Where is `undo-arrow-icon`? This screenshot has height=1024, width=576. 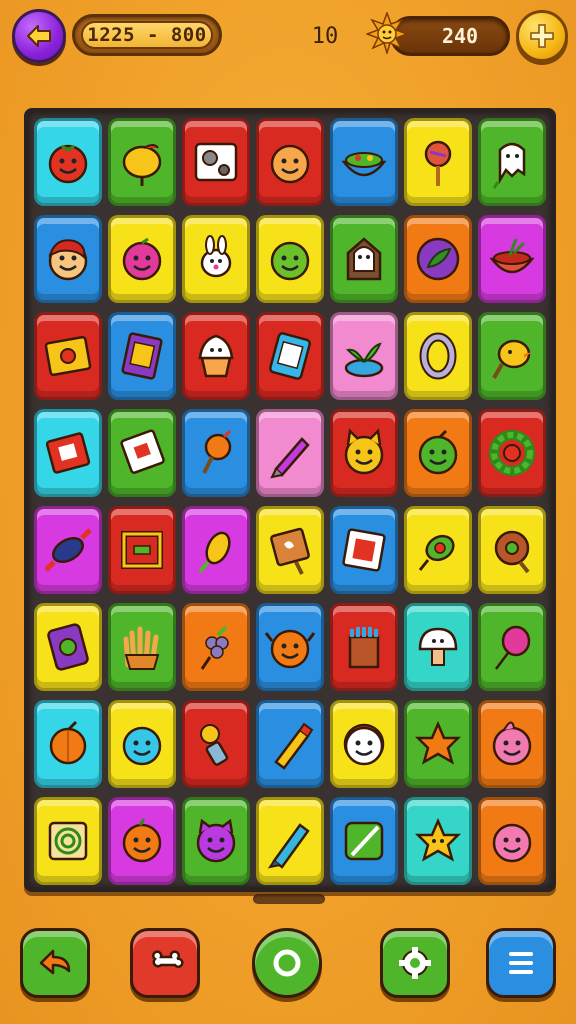 undo-arrow-icon is located at coordinates (55, 962).